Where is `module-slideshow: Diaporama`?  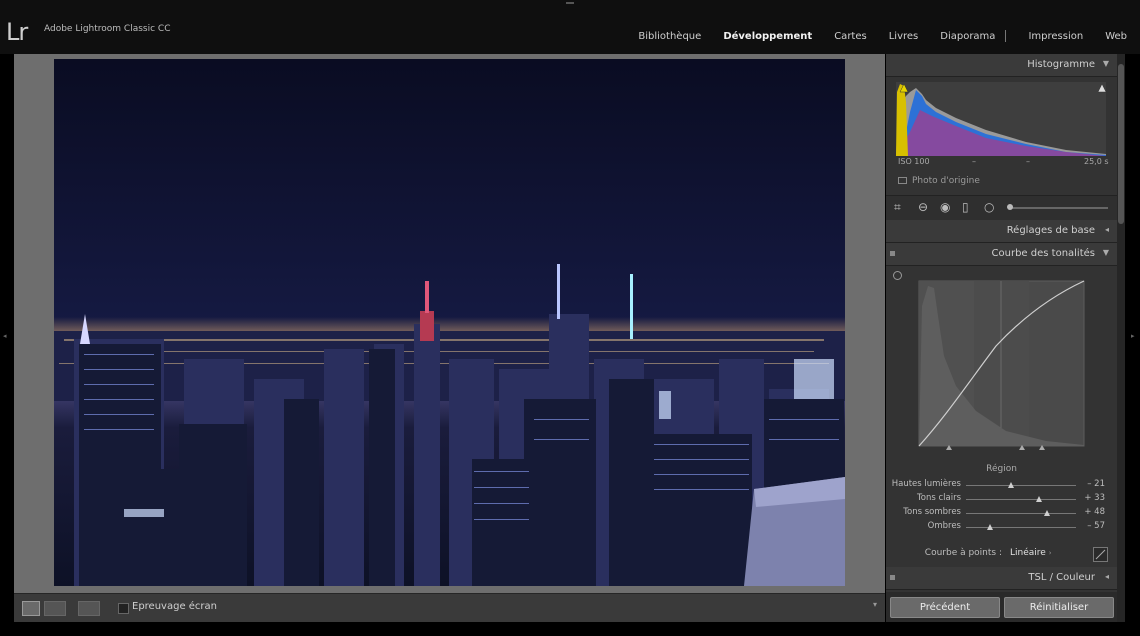
module-slideshow: Diaporama is located at coordinates (967, 36).